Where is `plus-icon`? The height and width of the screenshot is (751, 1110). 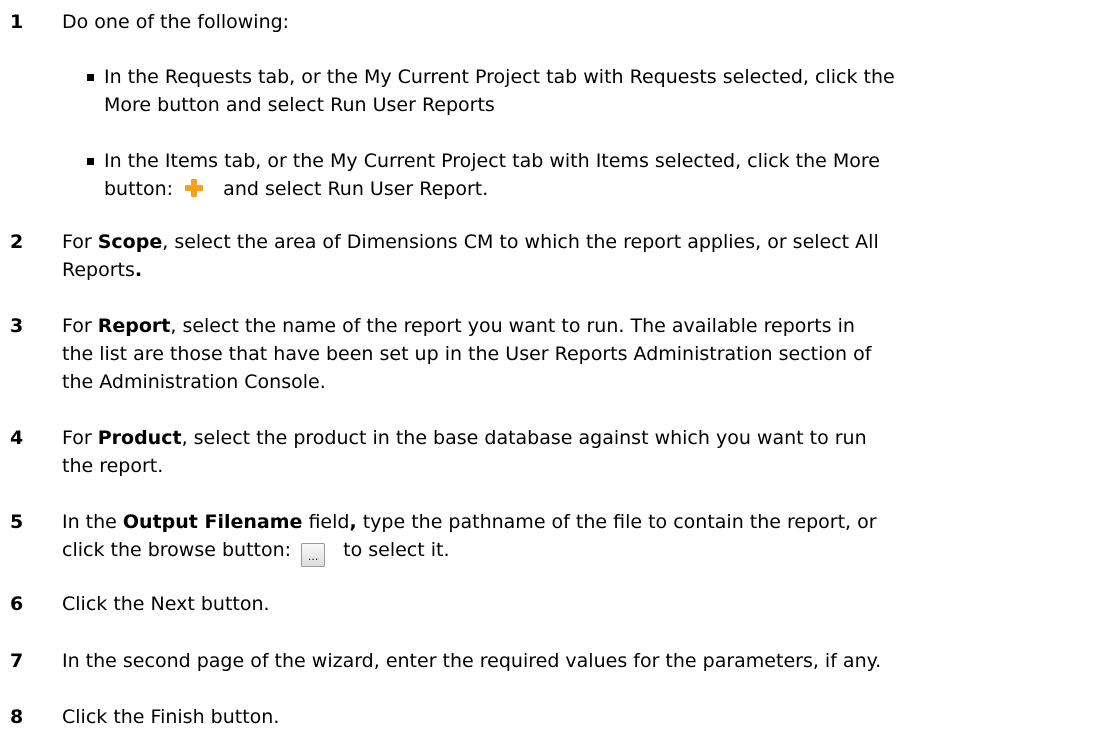 plus-icon is located at coordinates (194, 188).